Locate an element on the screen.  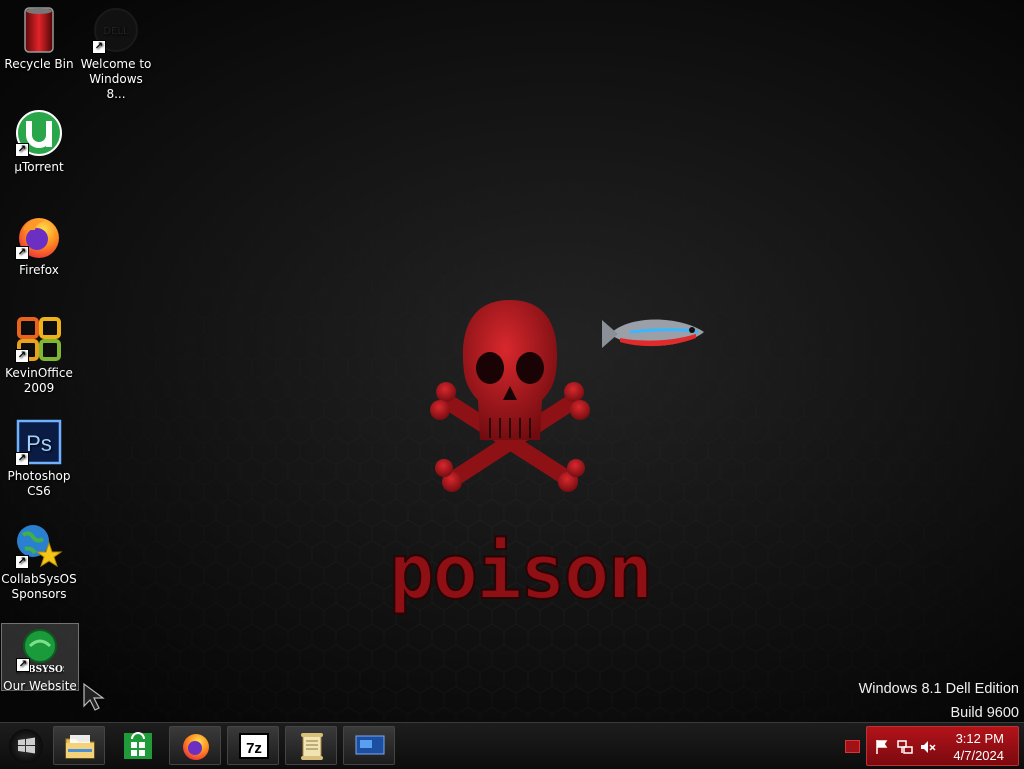
7zip-icon: 7z is located at coordinates (254, 746).